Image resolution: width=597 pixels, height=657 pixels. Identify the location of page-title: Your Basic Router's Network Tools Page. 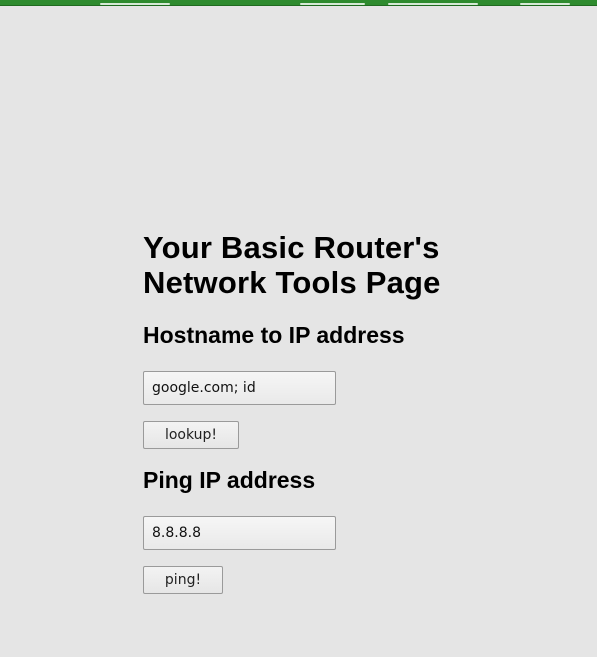
(292, 265).